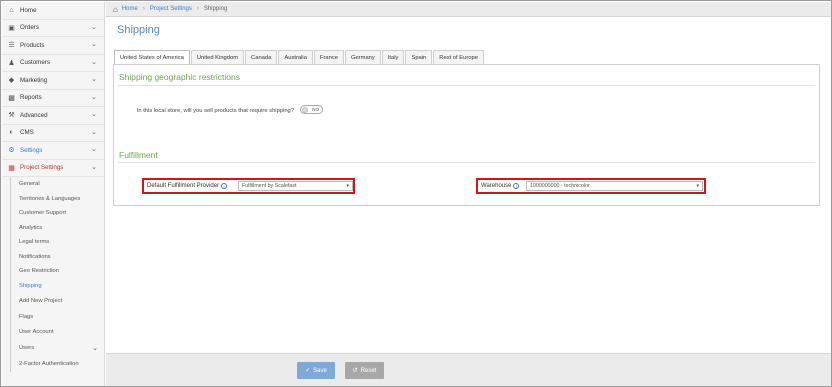 The image size is (832, 387). What do you see at coordinates (215, 9) in the screenshot?
I see `breadcrumb-current: Shipping` at bounding box center [215, 9].